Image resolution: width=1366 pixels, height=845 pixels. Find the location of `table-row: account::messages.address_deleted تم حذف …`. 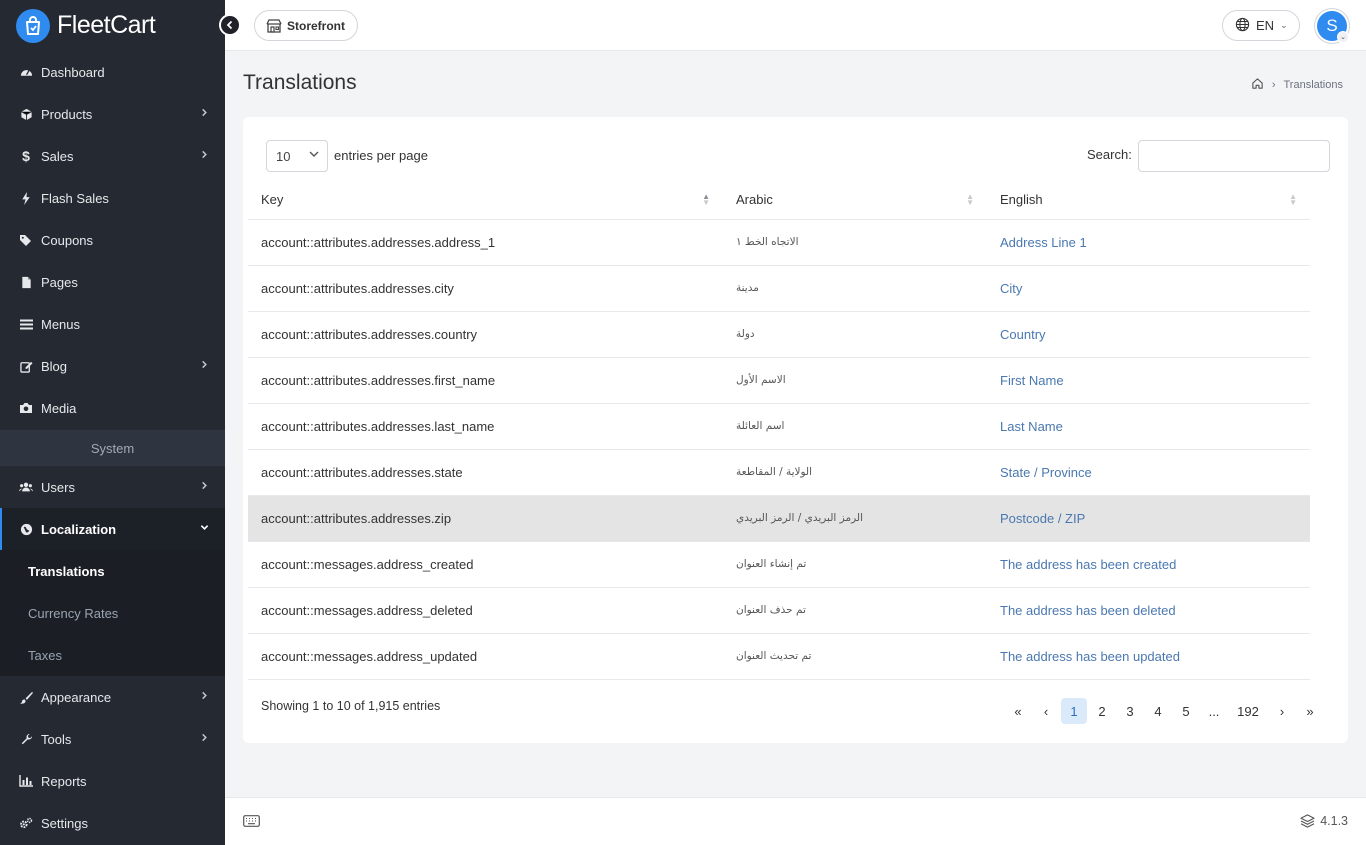

table-row: account::messages.address_deleted تم حذف … is located at coordinates (779, 610).